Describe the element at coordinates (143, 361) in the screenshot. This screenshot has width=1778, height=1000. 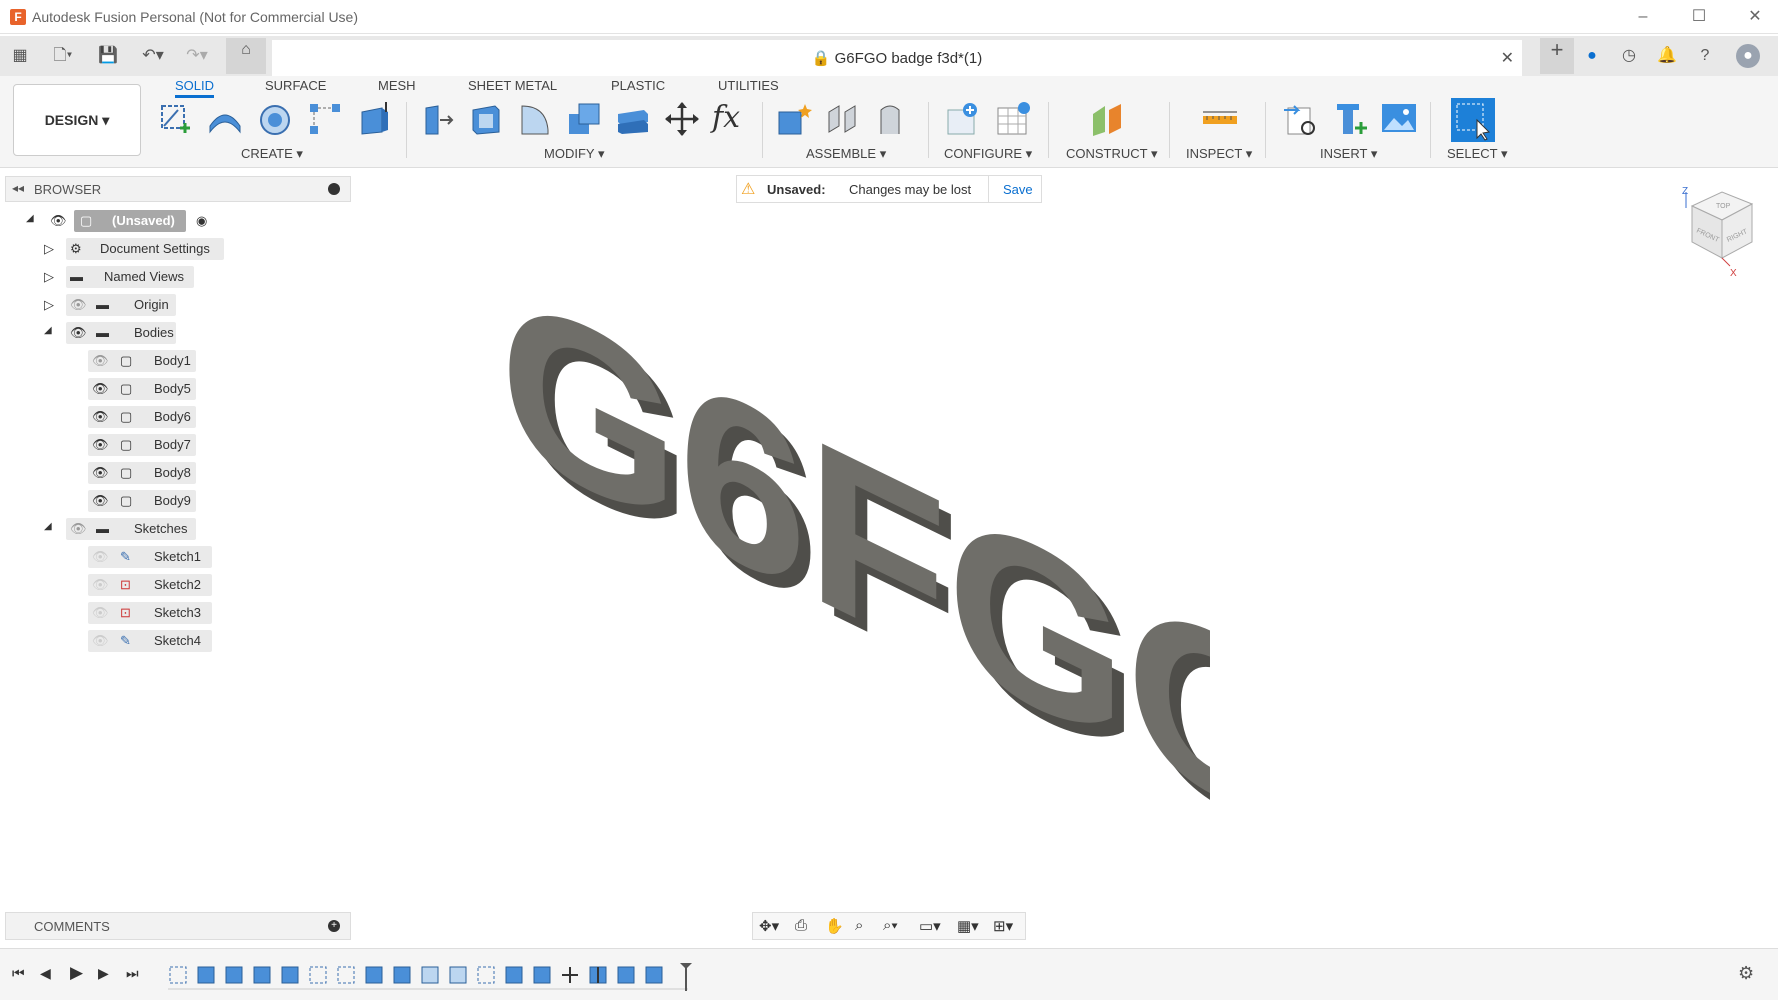
I see `tree-item-body: 👁 ▢ Body1` at that location.